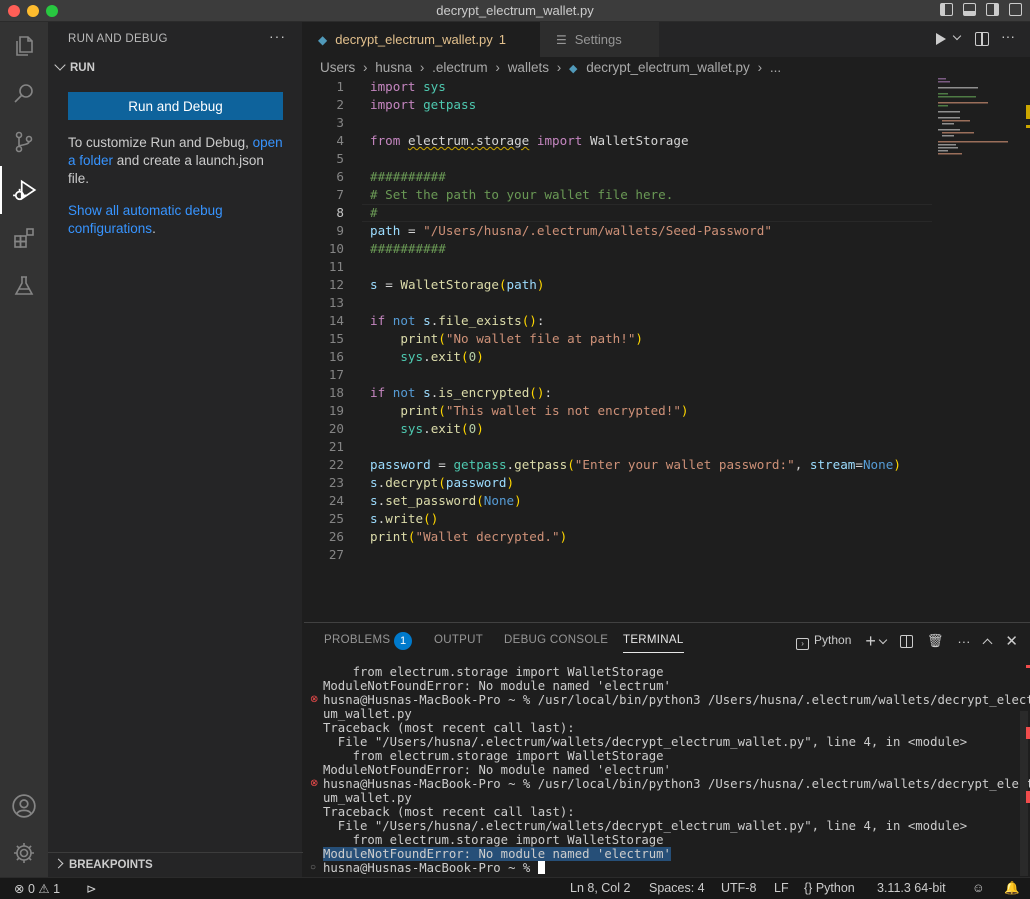 Image resolution: width=1030 pixels, height=899 pixels. I want to click on breadcrumb-file: decrypt_electrum_wallet.py, so click(668, 67).